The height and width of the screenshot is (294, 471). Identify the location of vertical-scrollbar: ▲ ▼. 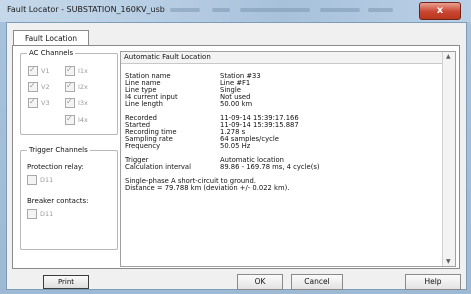
(448, 159).